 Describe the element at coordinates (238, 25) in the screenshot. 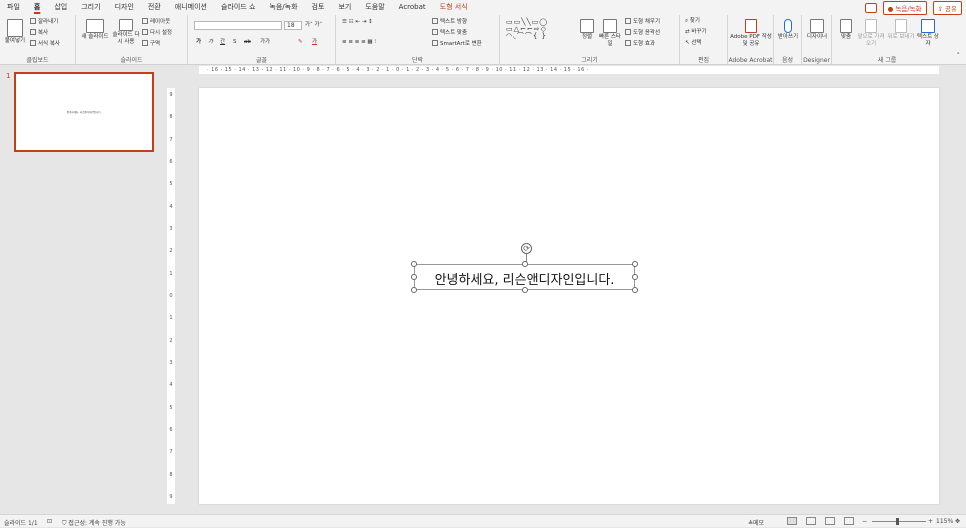

I see `font-name-input` at that location.